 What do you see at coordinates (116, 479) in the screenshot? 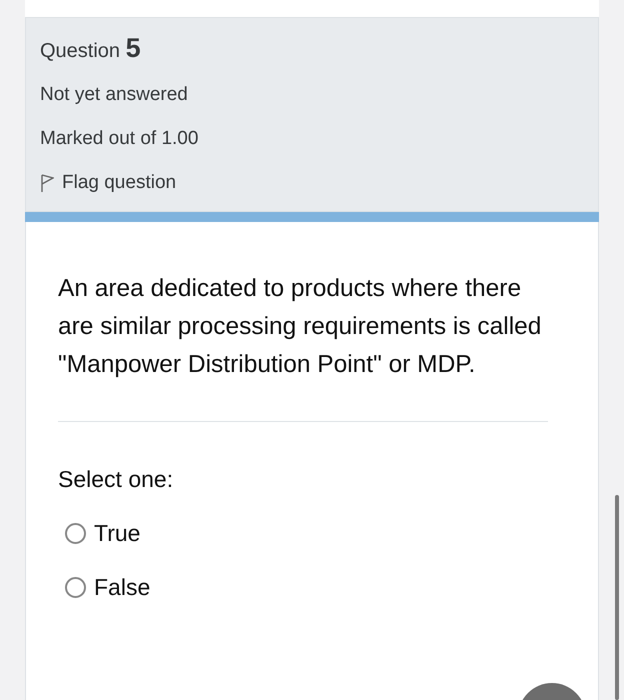
I see `select-one-prompt: Select one:` at bounding box center [116, 479].